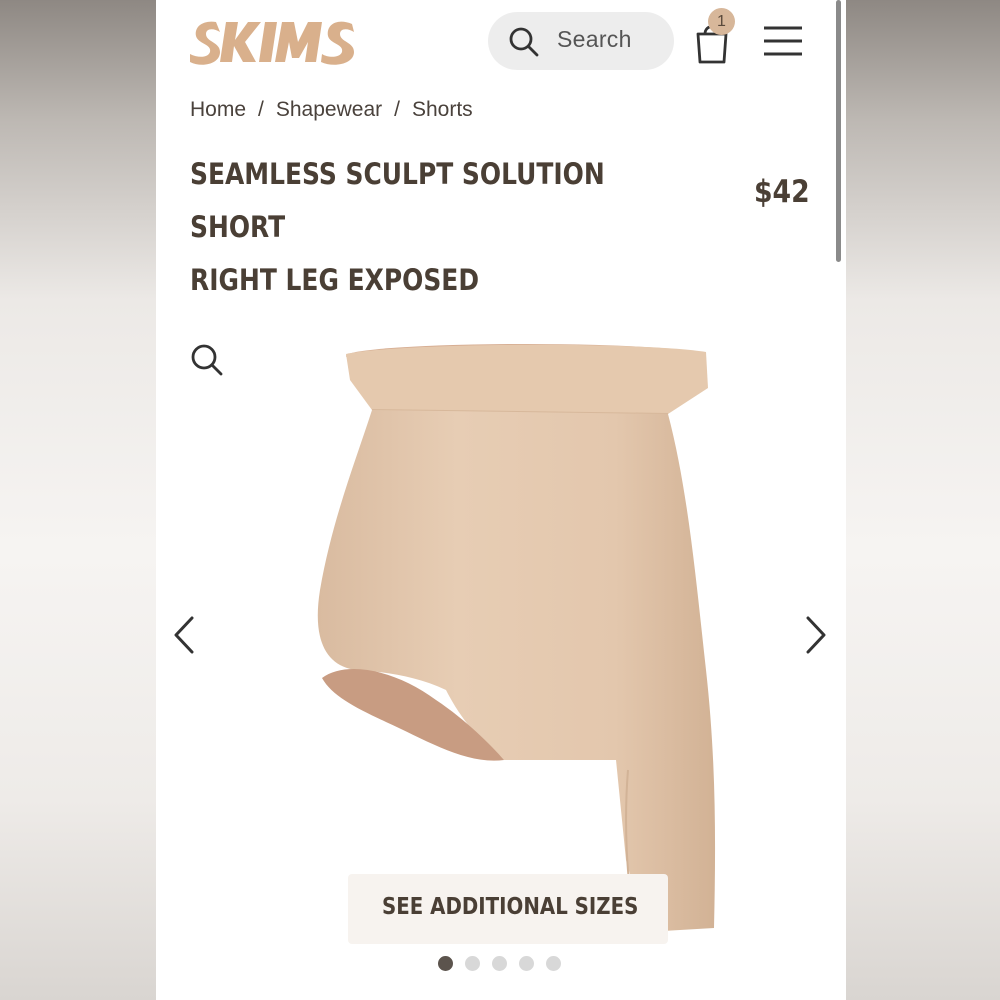 Image resolution: width=1000 pixels, height=1000 pixels. Describe the element at coordinates (272, 41) in the screenshot. I see `brand-logo` at that location.